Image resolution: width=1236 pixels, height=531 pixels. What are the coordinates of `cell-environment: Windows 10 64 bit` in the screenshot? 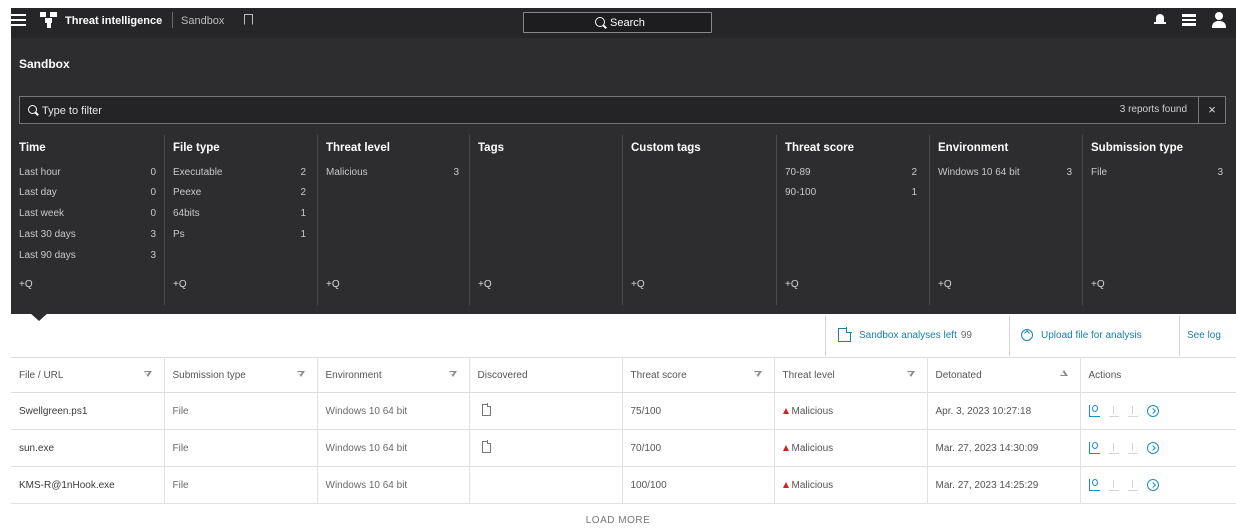 It's located at (393, 411).